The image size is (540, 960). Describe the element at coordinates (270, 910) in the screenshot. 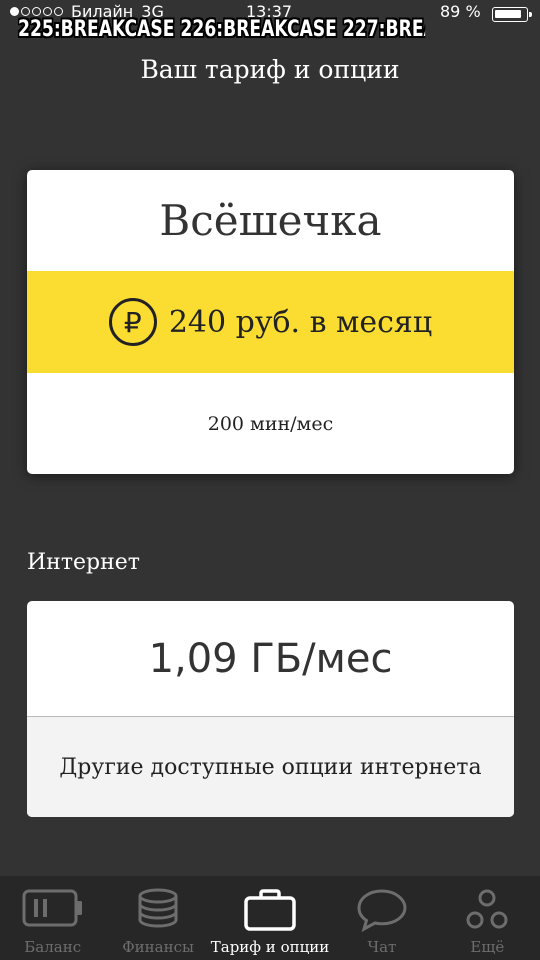

I see `briefcase-icon` at that location.